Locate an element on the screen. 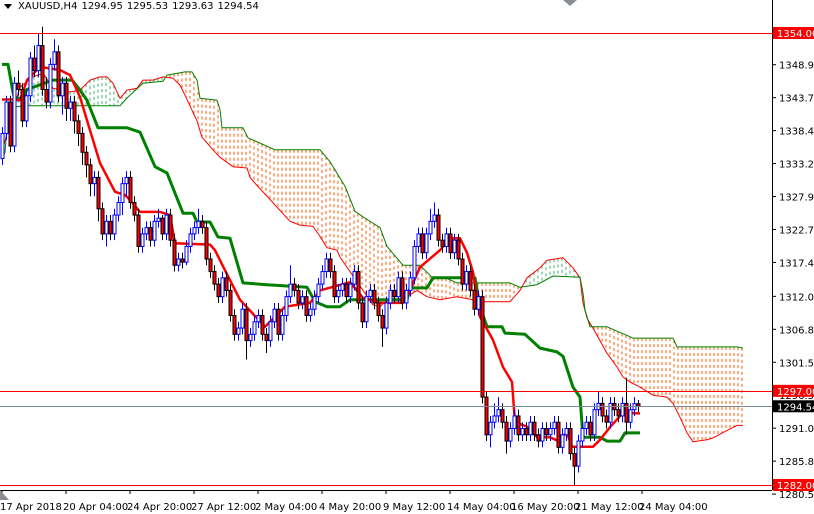 The height and width of the screenshot is (514, 814). chart-end-marker-icon is located at coordinates (570, 3).